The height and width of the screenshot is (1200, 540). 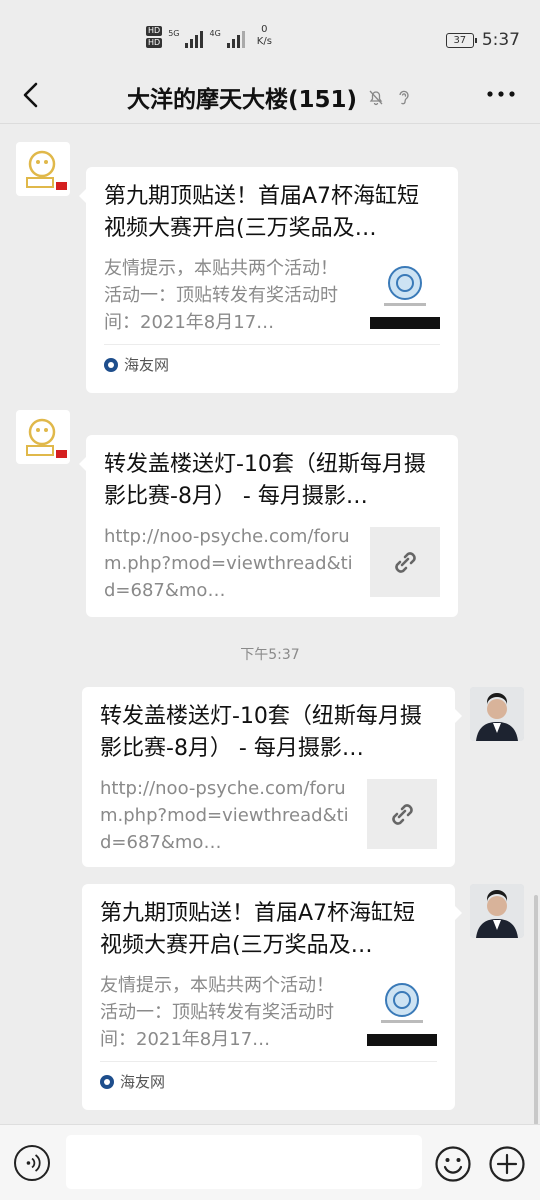 I want to click on chat-title-container: 大洋的摩天大楼(151), so click(x=270, y=97).